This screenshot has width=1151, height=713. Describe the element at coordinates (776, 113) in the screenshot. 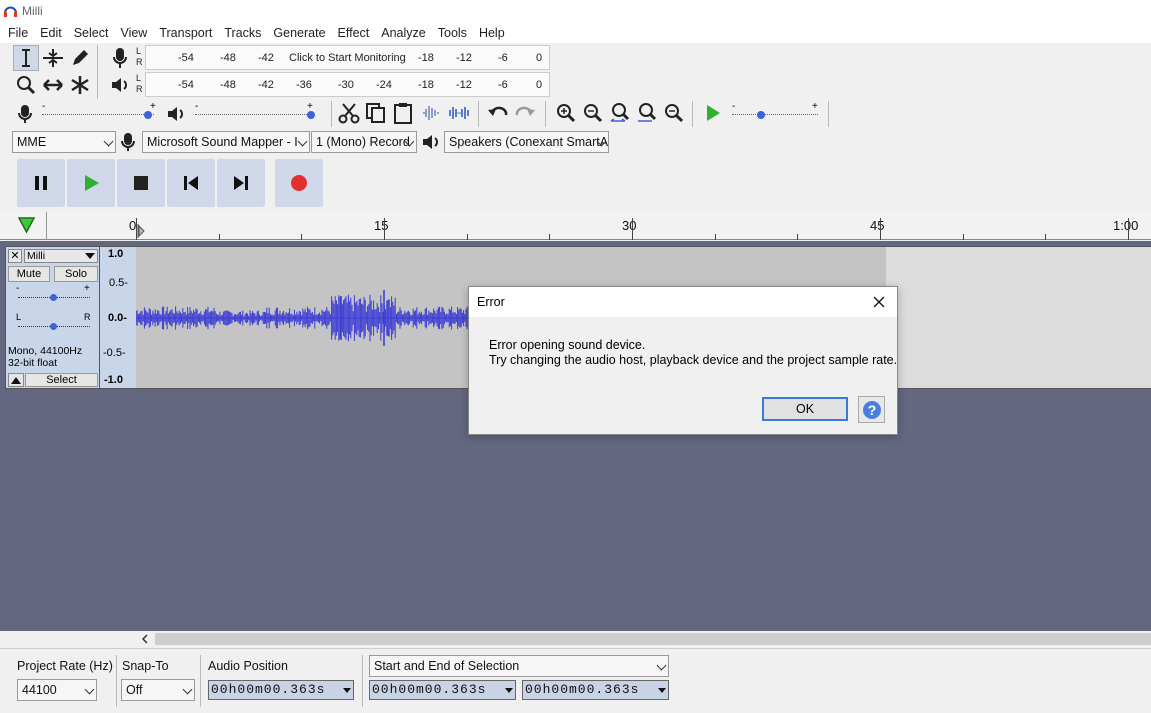

I see `play-speed-slider: - +` at that location.